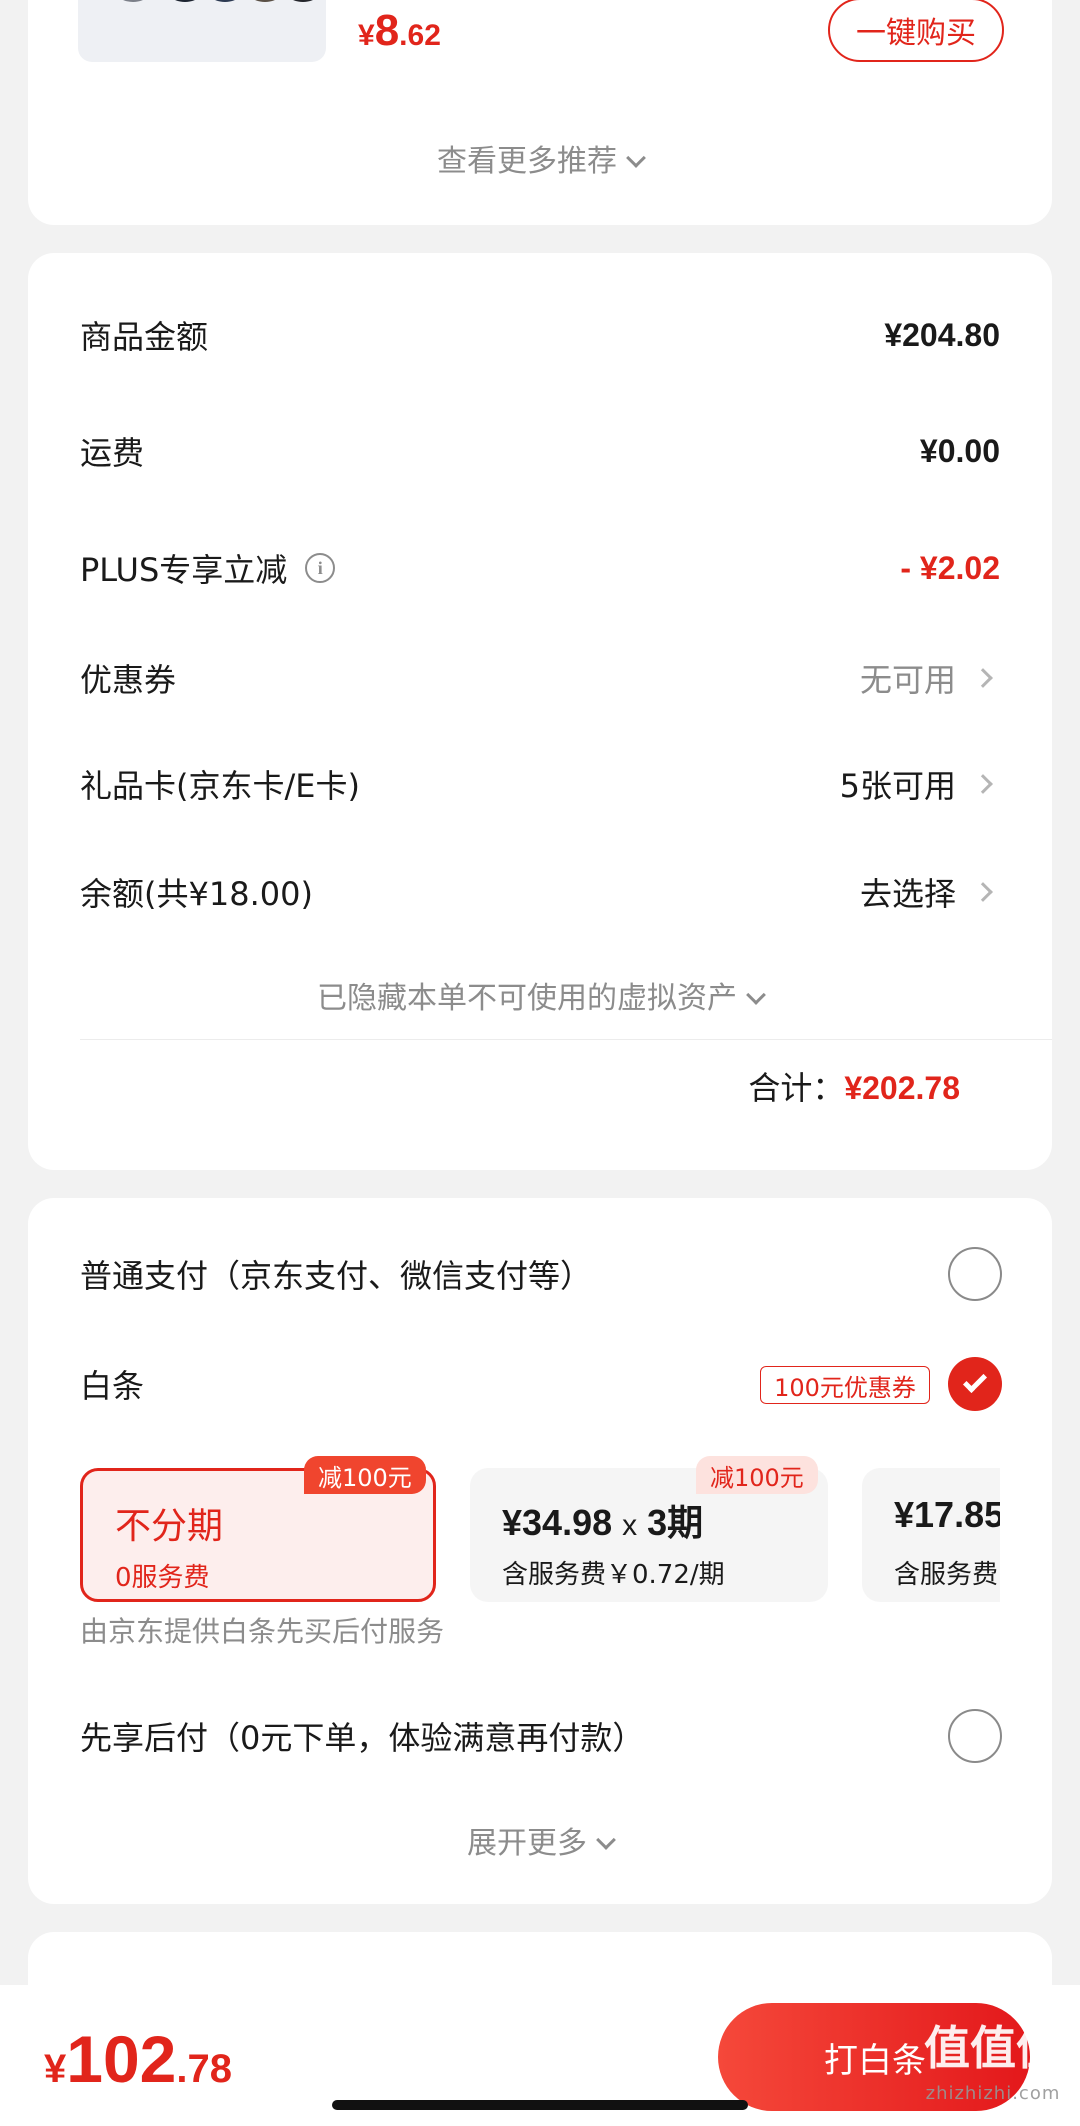 This screenshot has height=2126, width=1080. What do you see at coordinates (613, 1575) in the screenshot?
I see `plan-fee: 含服务费￥0.72/期` at bounding box center [613, 1575].